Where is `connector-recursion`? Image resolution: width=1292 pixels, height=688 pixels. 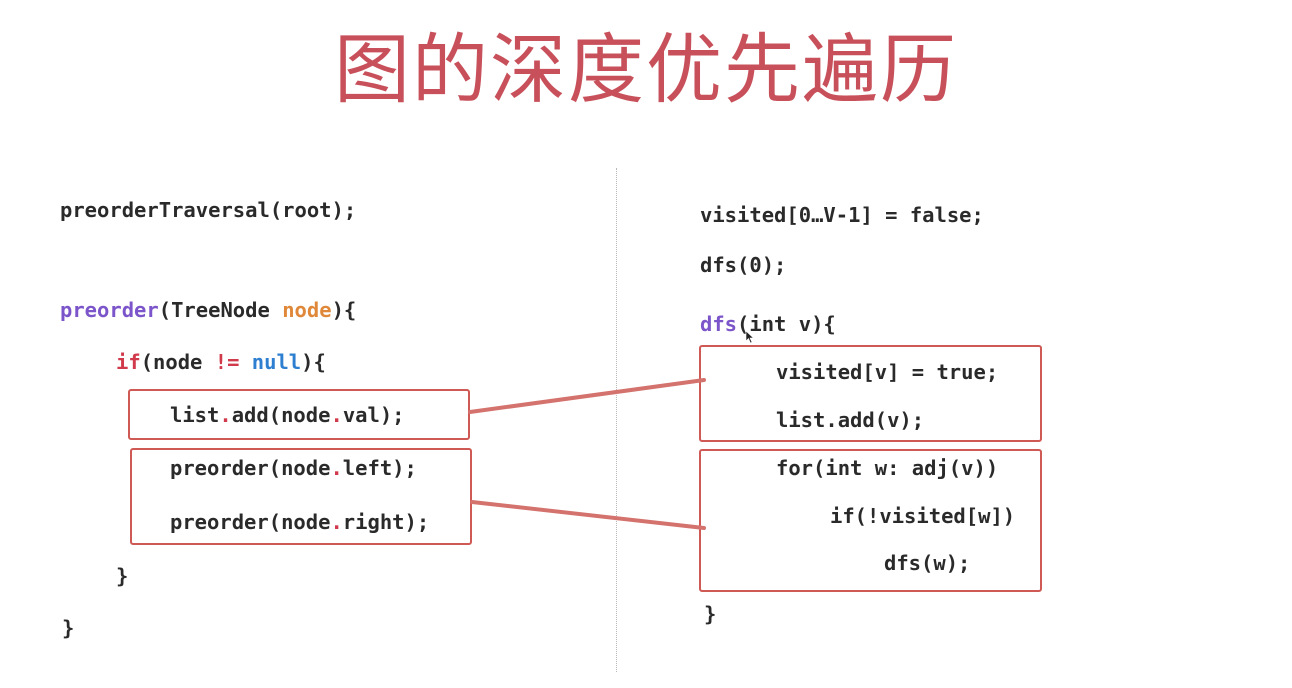
connector-recursion is located at coordinates (588, 515).